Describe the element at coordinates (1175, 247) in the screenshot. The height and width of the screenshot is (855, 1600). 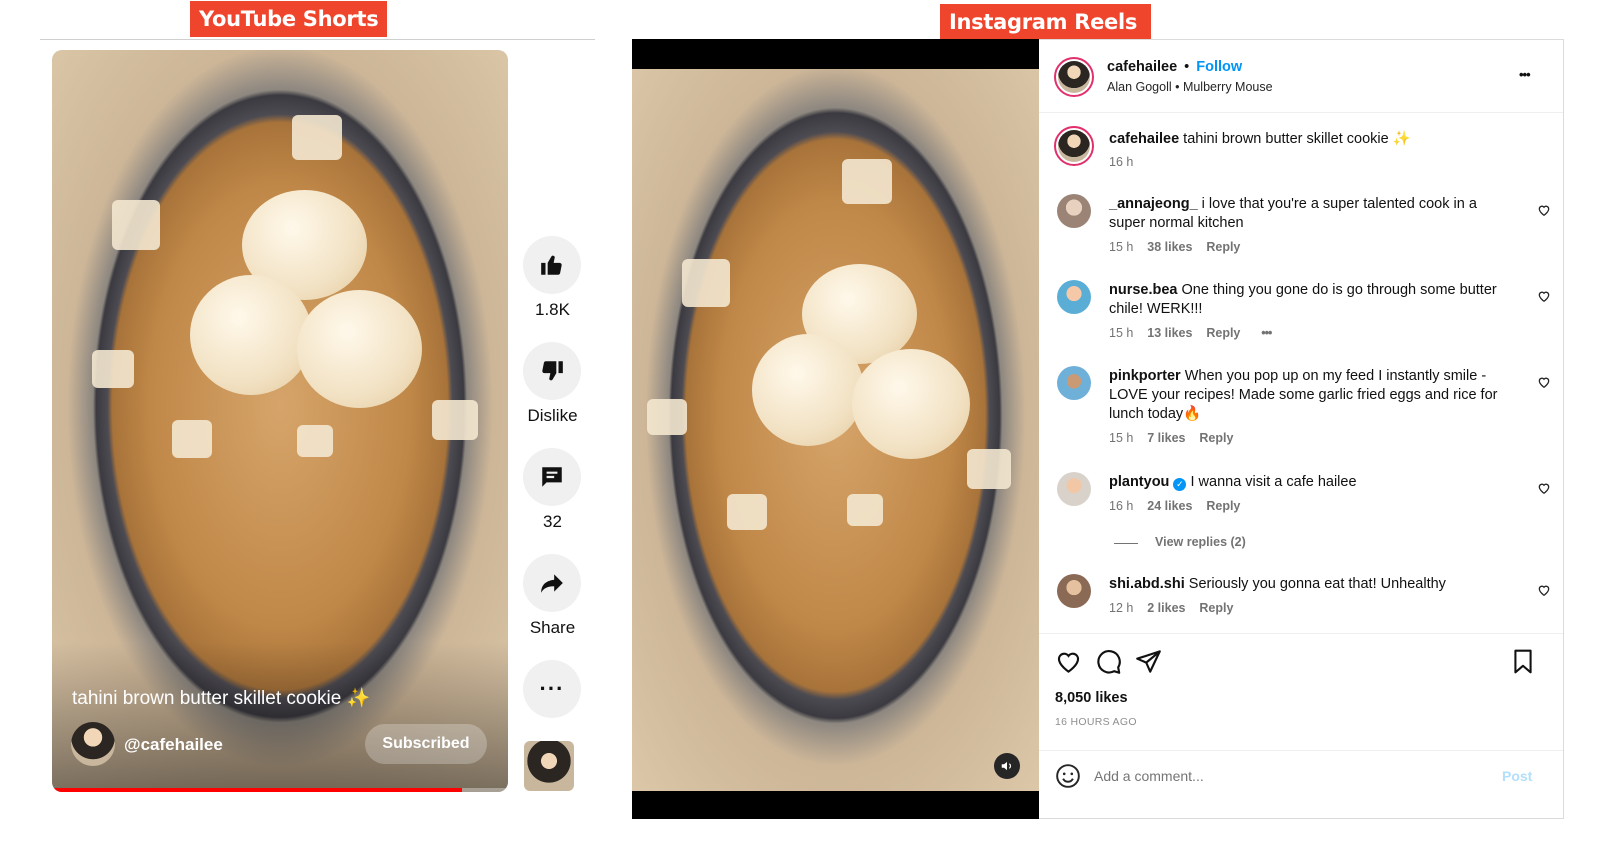
I see `comment-meta: 15 h 38 likes Reply` at that location.